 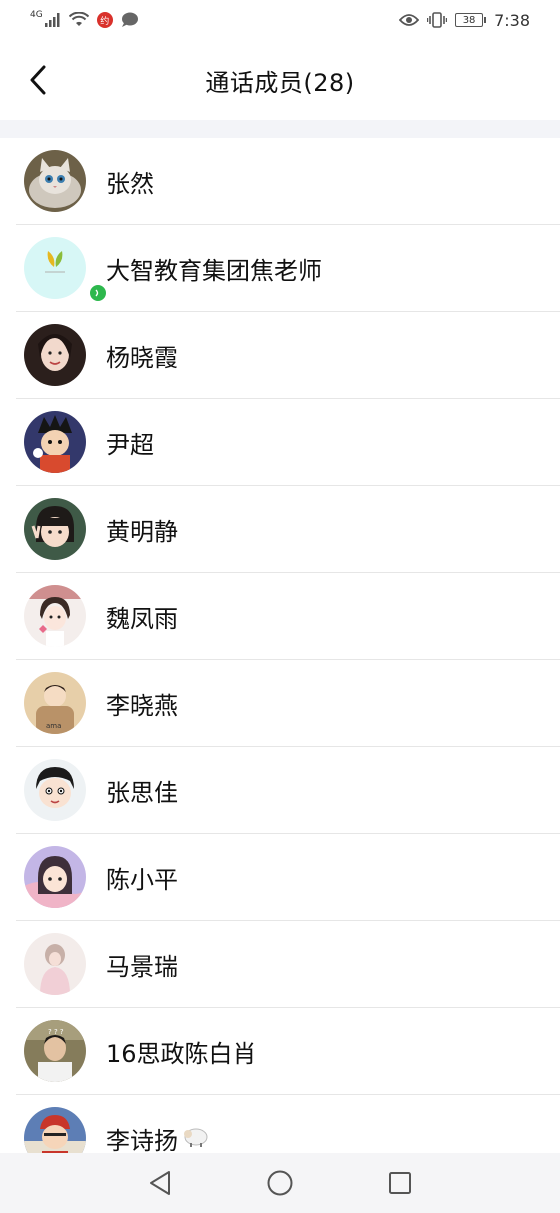 I want to click on status-right: 38 7:38, so click(x=464, y=20).